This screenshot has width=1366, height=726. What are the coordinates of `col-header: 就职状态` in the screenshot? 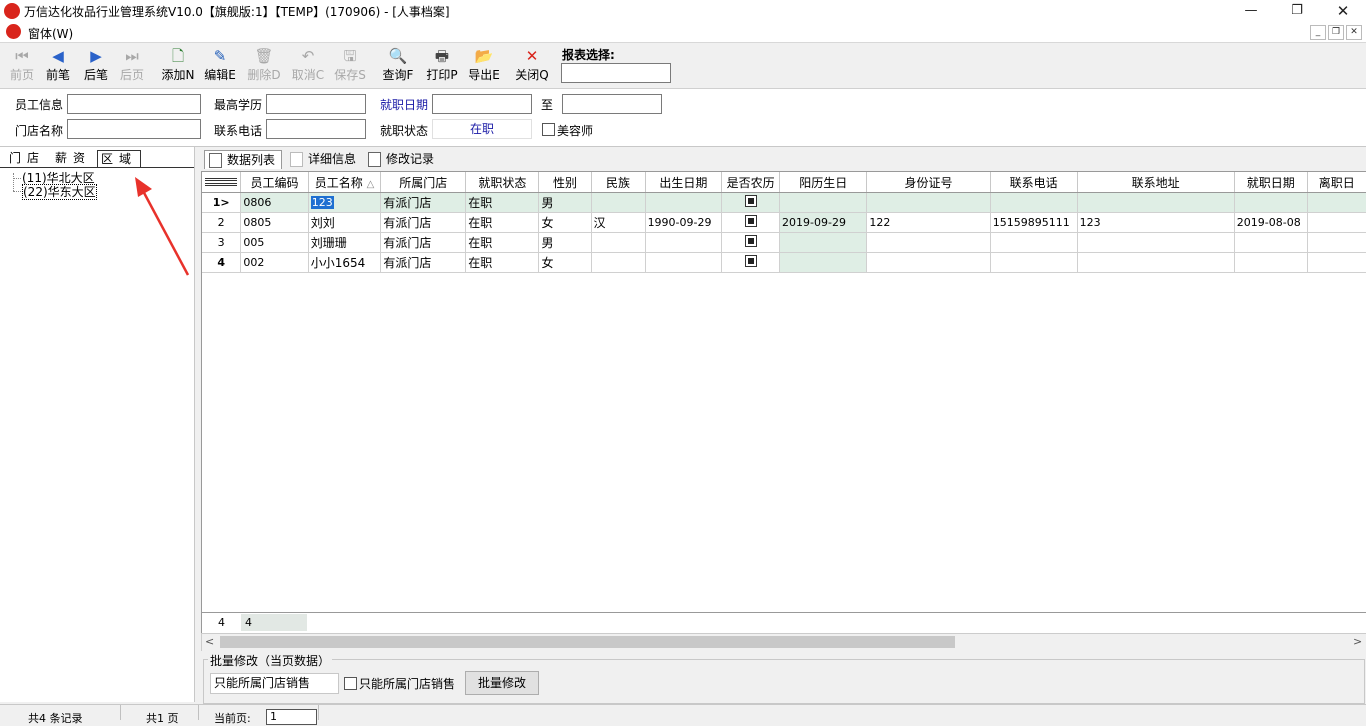 It's located at (502, 182).